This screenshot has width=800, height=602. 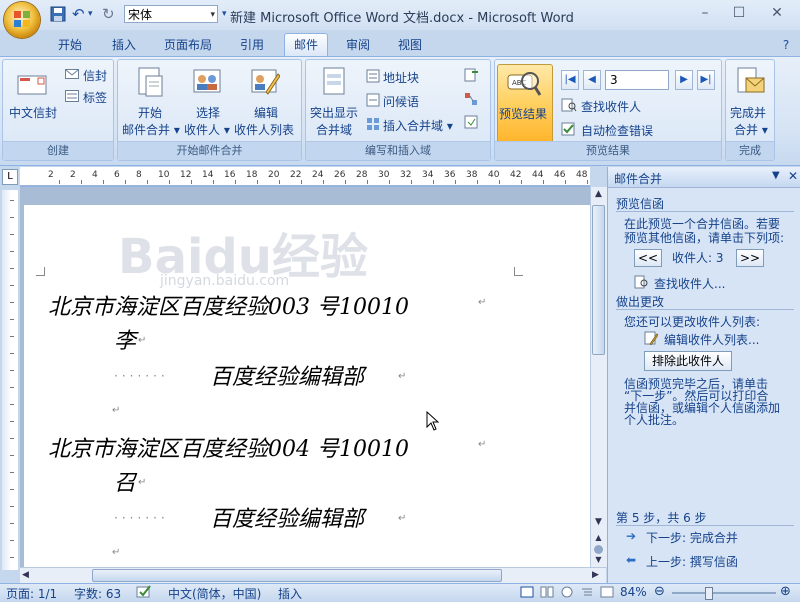 I want to click on draft-view-icon, so click(x=607, y=593).